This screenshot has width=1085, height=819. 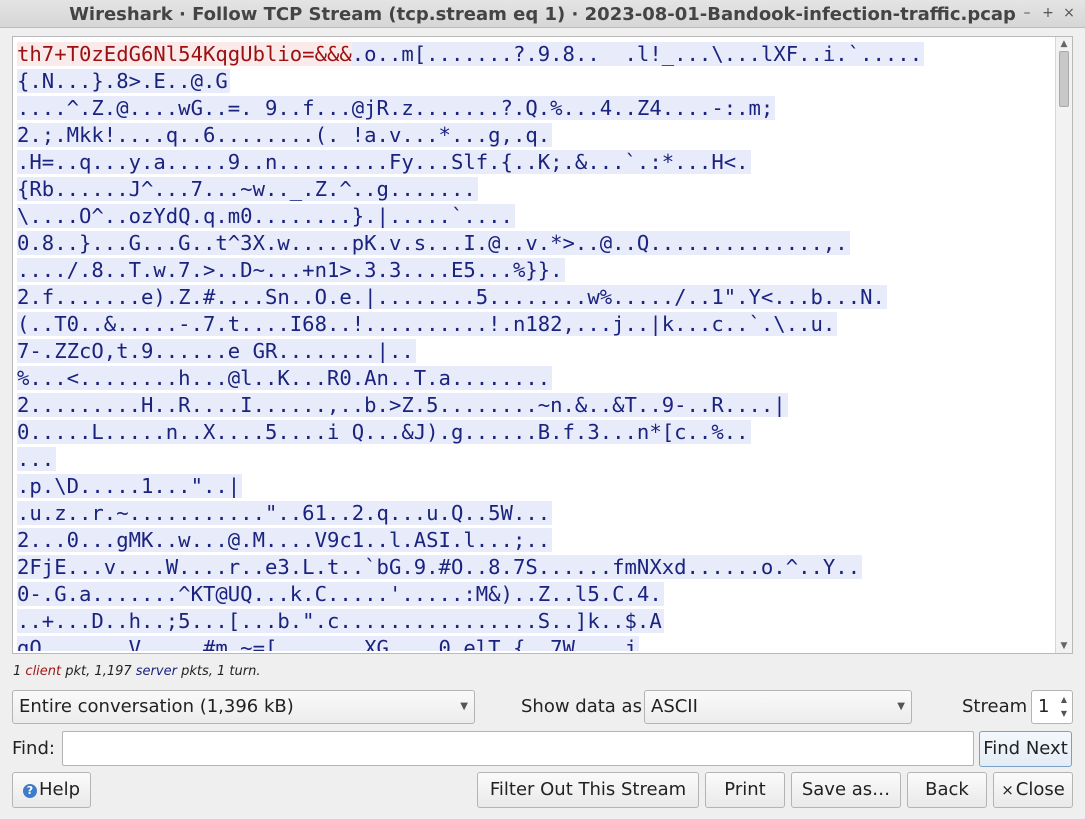 I want to click on print-button: Print, so click(x=745, y=790).